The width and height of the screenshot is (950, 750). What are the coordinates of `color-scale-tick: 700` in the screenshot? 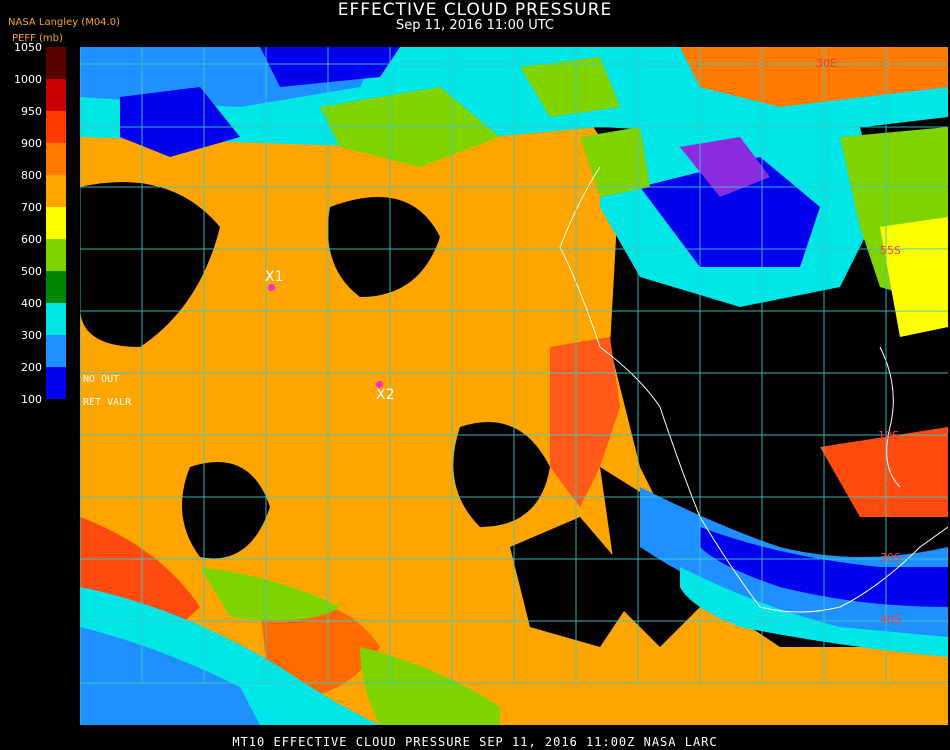 It's located at (31, 207).